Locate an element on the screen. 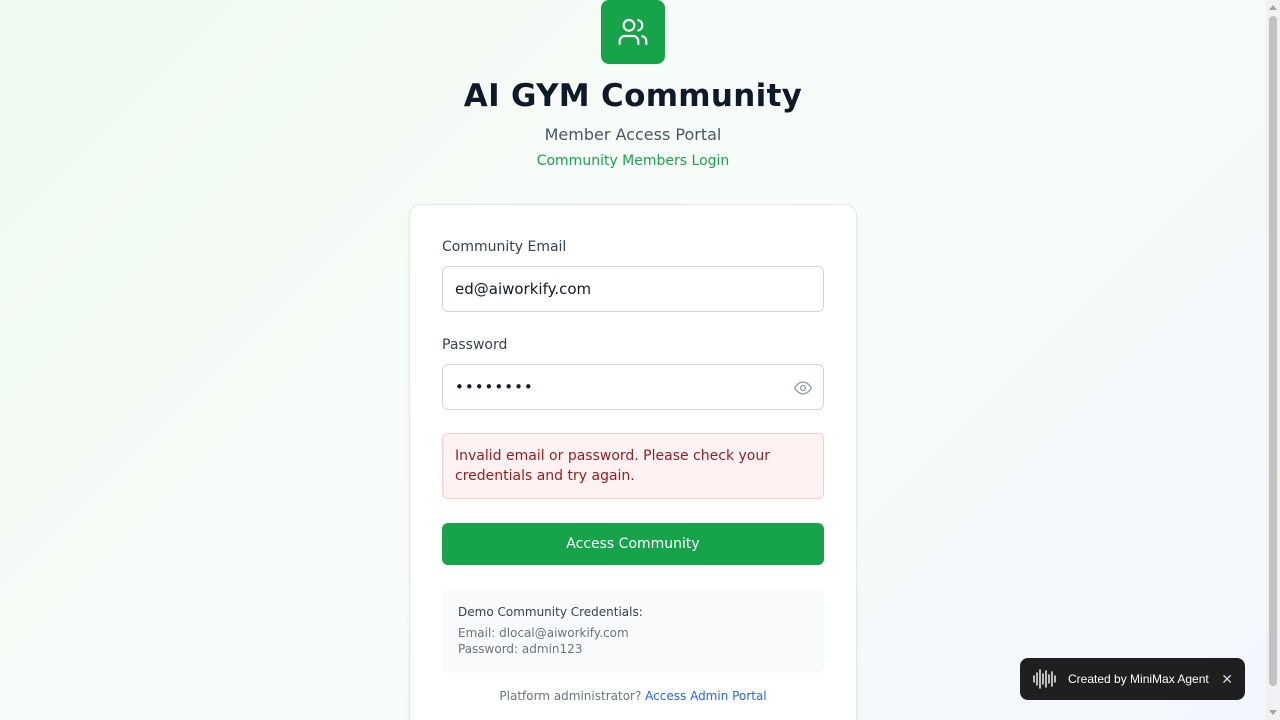 The image size is (1280, 720). page-tagline: Community Members Login is located at coordinates (633, 161).